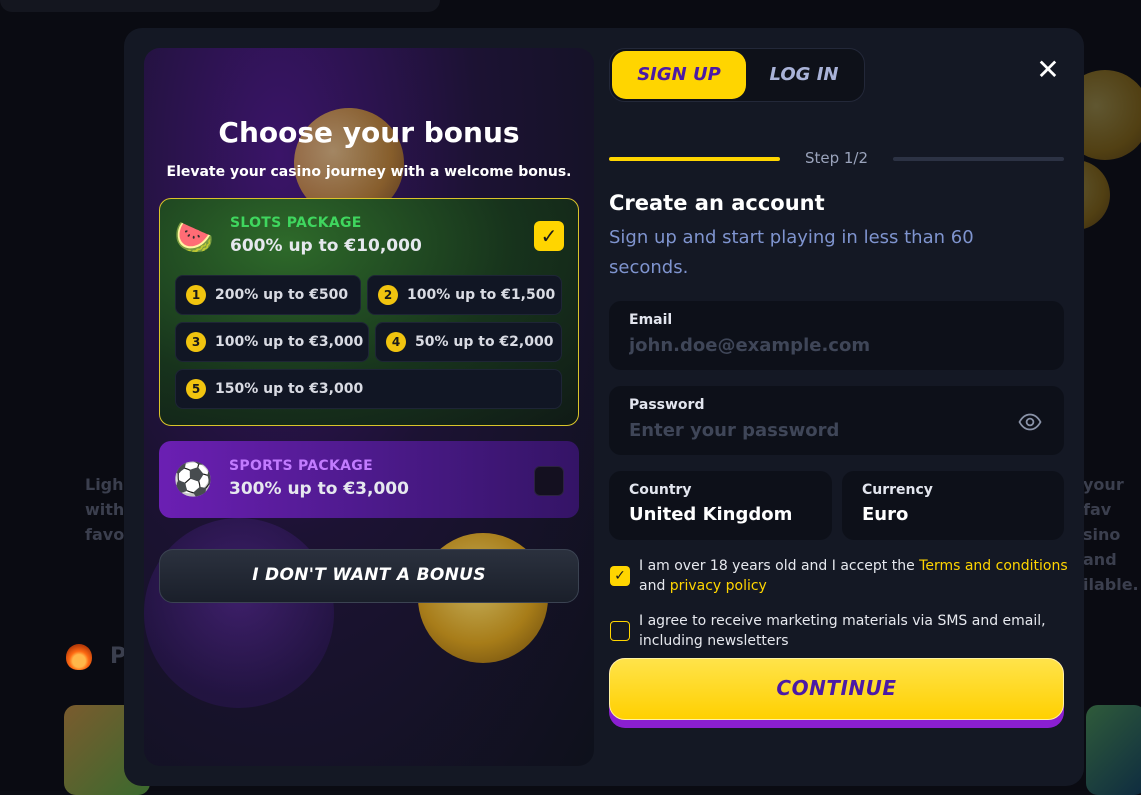 The height and width of the screenshot is (795, 1141). Describe the element at coordinates (196, 389) in the screenshot. I see `tier-number: 5` at that location.